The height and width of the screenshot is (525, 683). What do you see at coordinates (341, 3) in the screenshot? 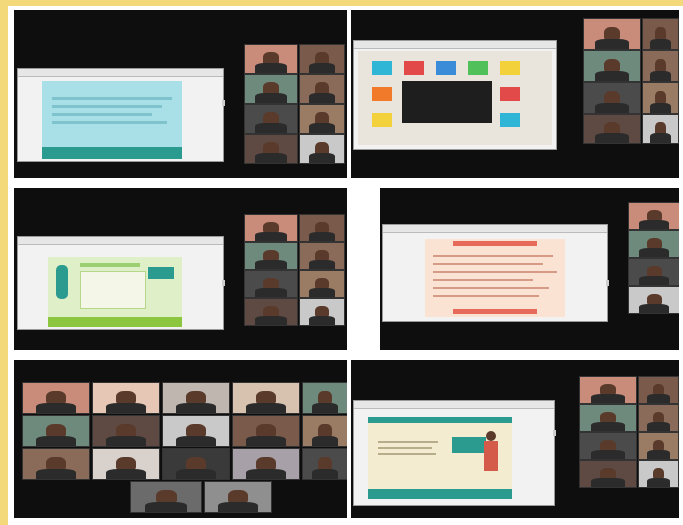
I see `frame-border-top` at bounding box center [341, 3].